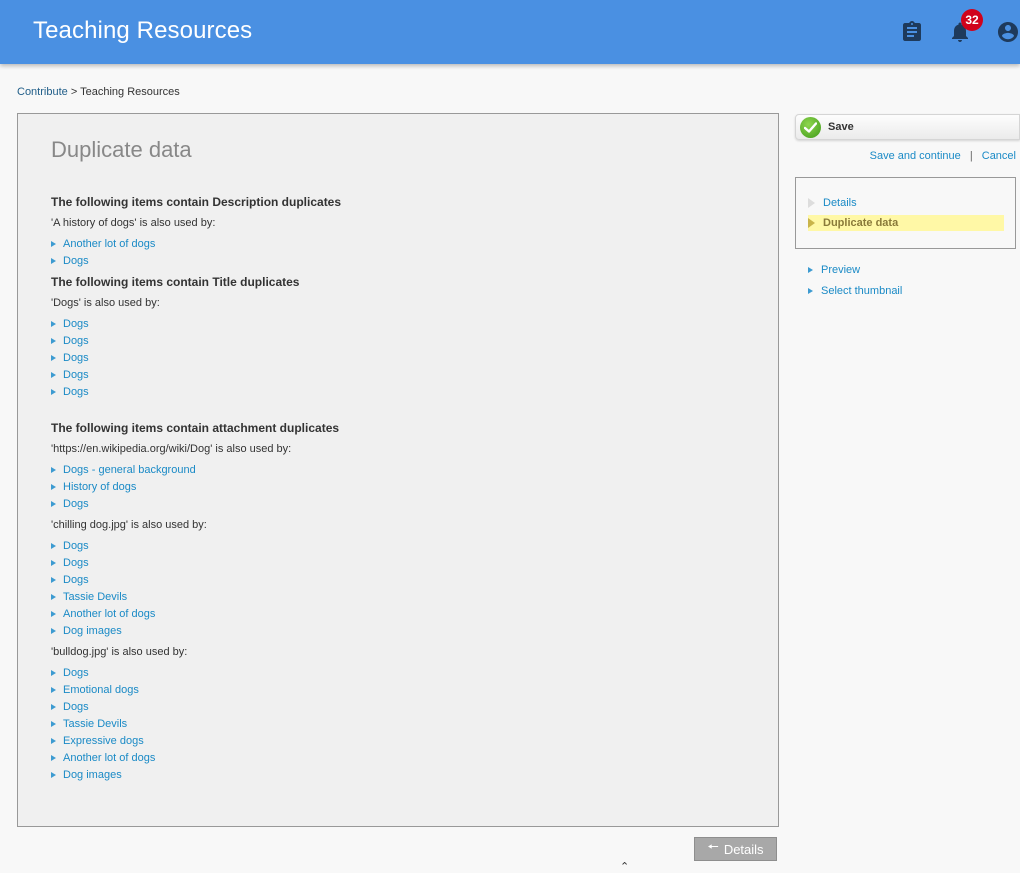 The height and width of the screenshot is (873, 1020). What do you see at coordinates (130, 92) in the screenshot?
I see `breadcrumb-current: Teaching Resources` at bounding box center [130, 92].